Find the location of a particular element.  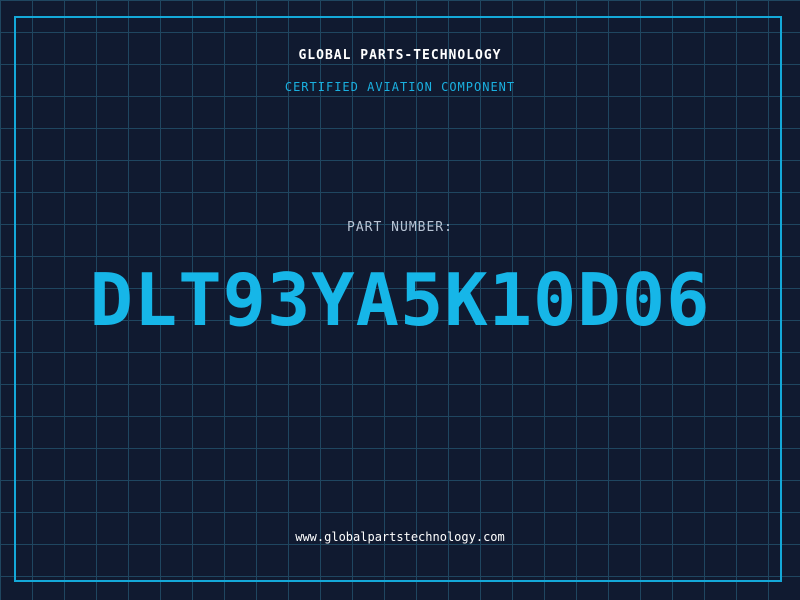

company-name: GLOBAL PARTS-TECHNOLOGY is located at coordinates (400, 55).